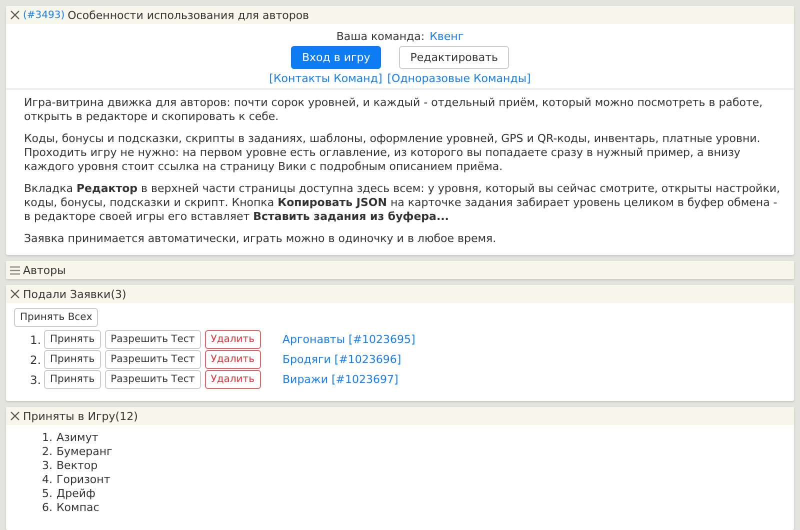 The height and width of the screenshot is (530, 800). I want to click on team-name: Горизонт, so click(83, 480).